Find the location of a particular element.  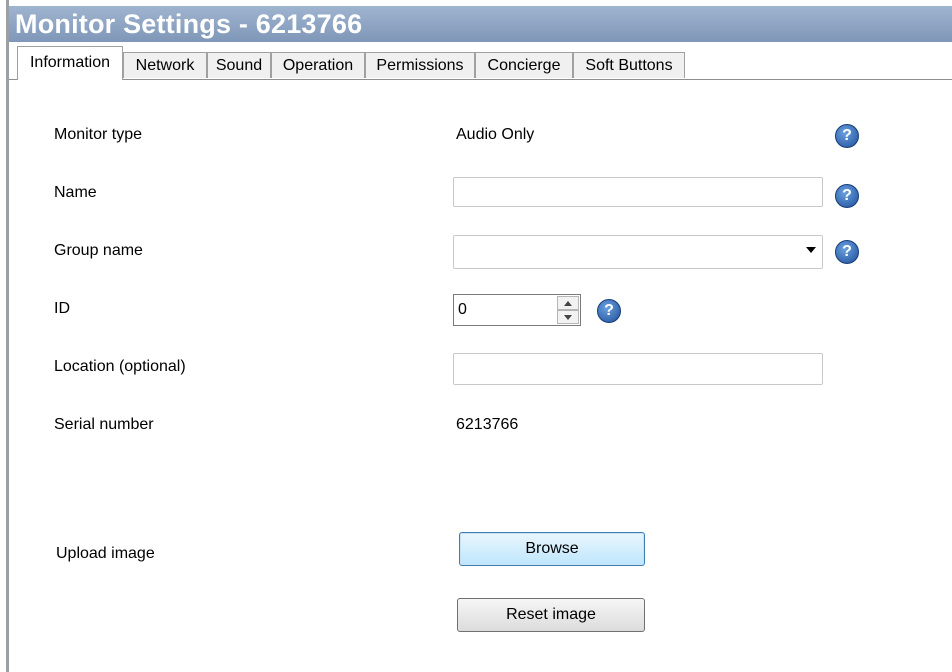

serial-number-value: 6213766 is located at coordinates (487, 424).